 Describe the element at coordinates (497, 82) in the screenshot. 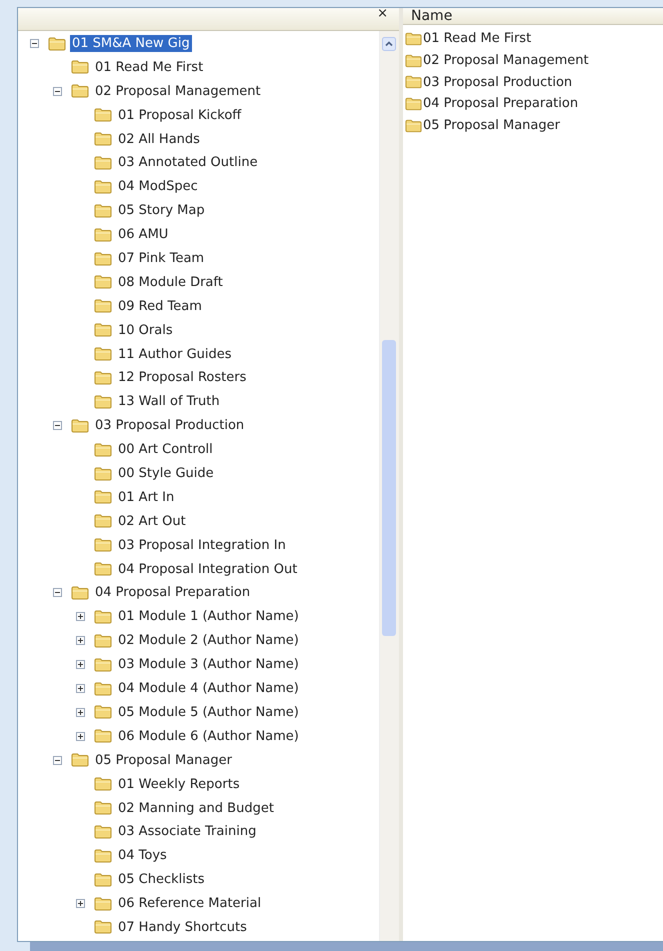

I see `folder-name: 03 Proposal Production` at that location.